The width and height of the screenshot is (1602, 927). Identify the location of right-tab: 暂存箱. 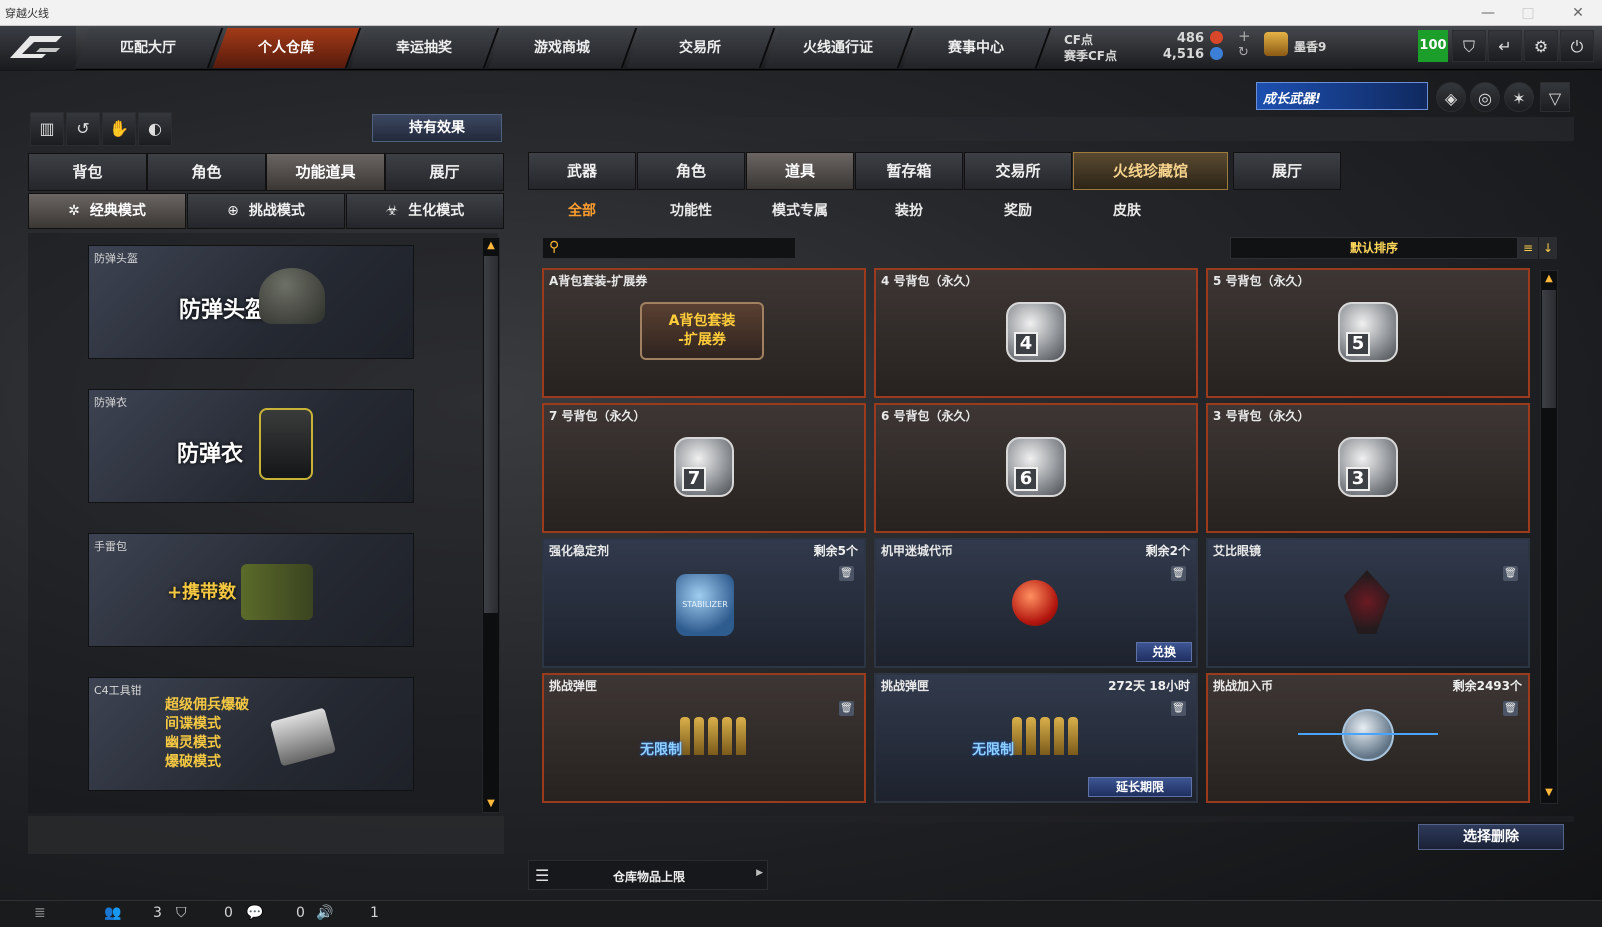
(909, 171).